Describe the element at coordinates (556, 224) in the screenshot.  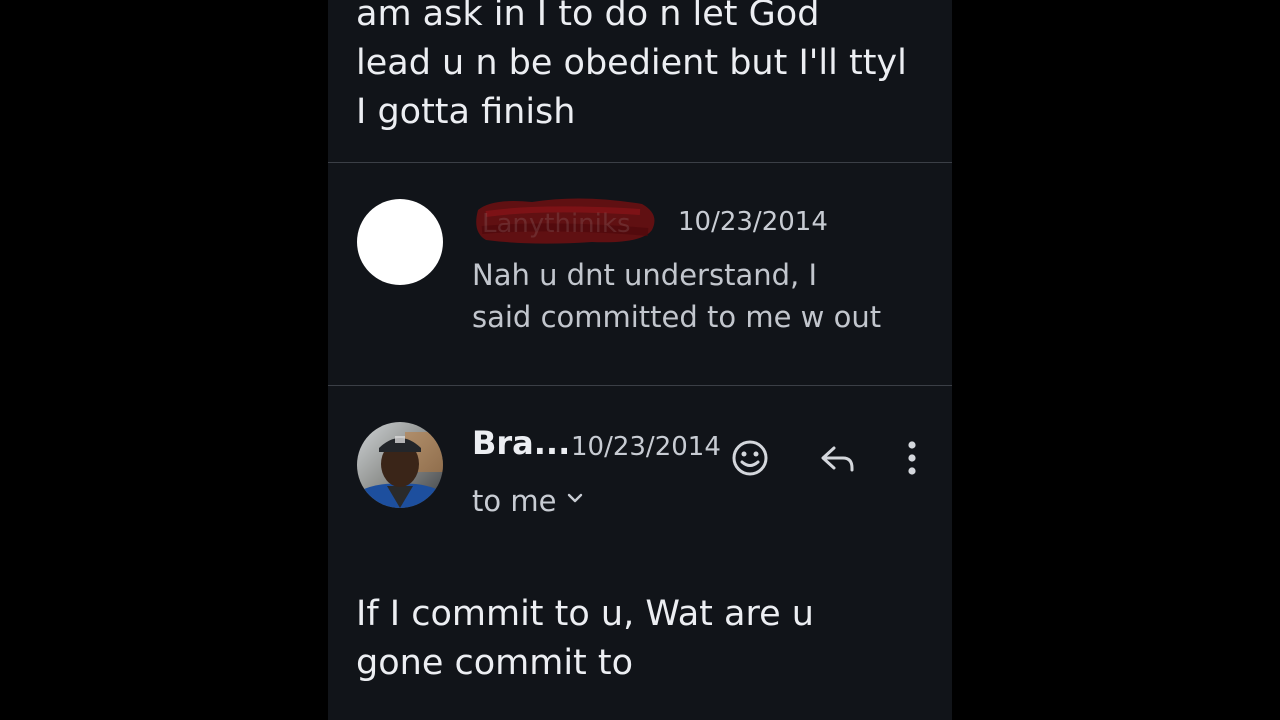
I see `redacted-sender-text: Lanythiniks` at that location.